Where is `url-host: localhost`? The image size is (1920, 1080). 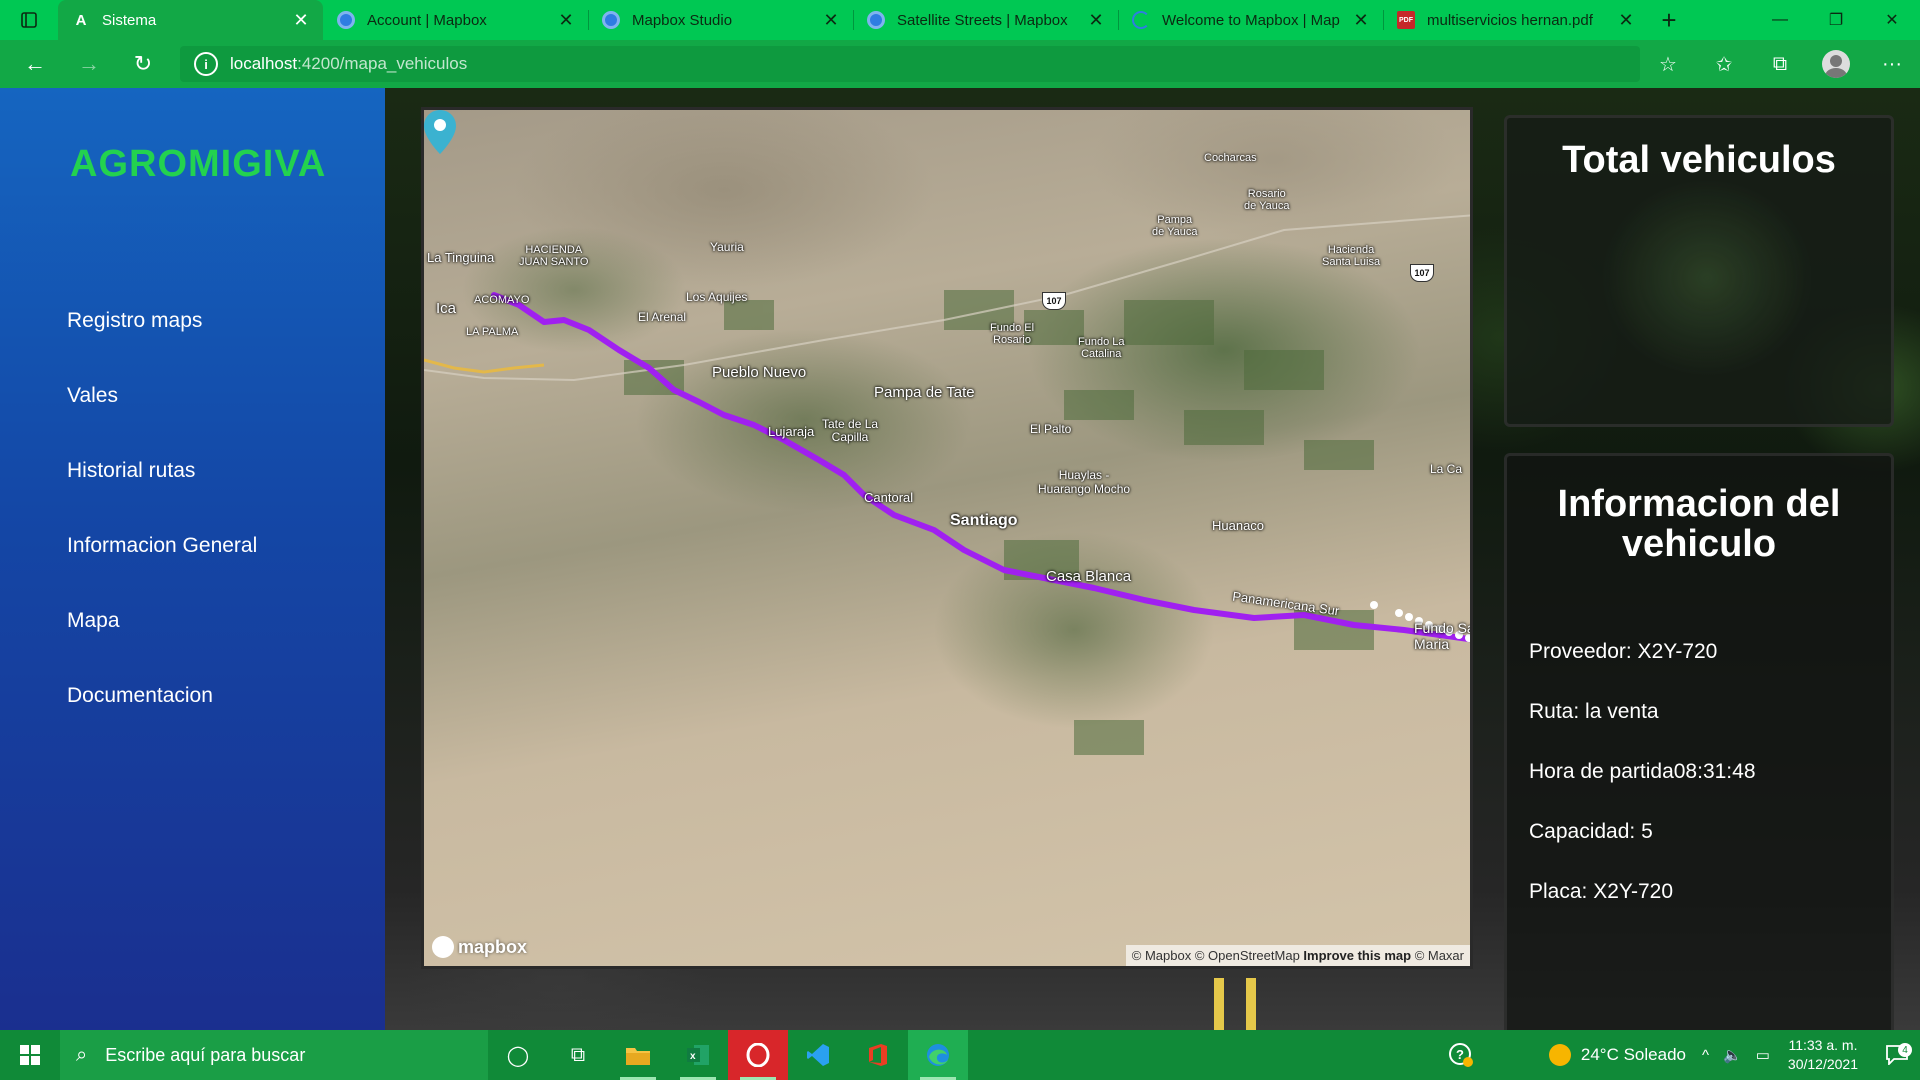 url-host: localhost is located at coordinates (264, 63).